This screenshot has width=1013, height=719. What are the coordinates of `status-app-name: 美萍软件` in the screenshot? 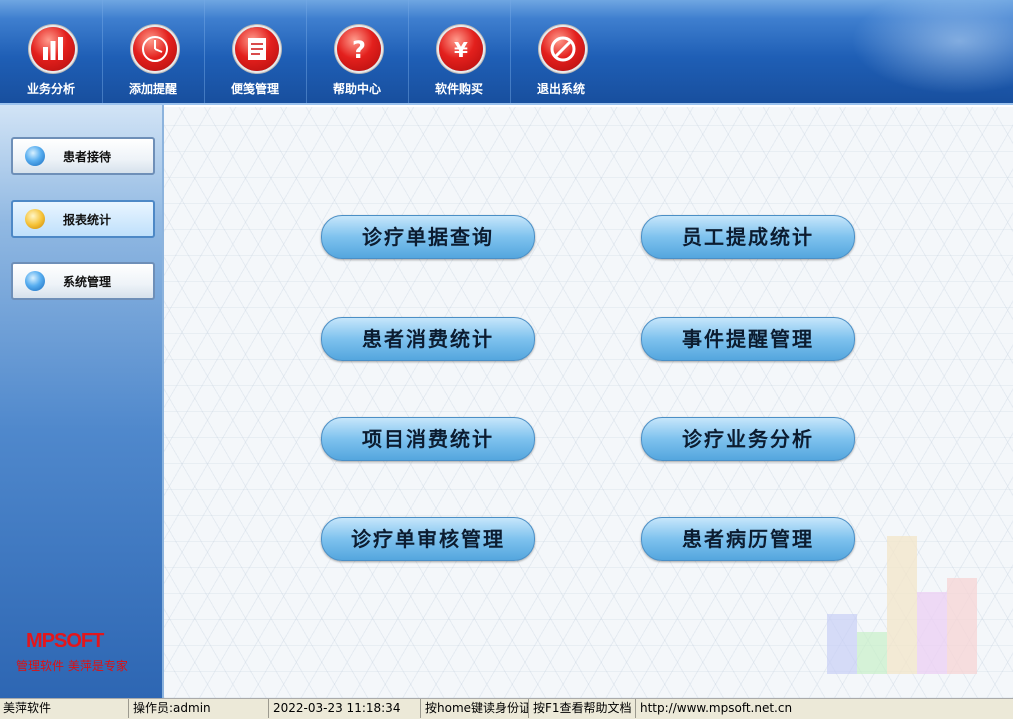 It's located at (64, 708).